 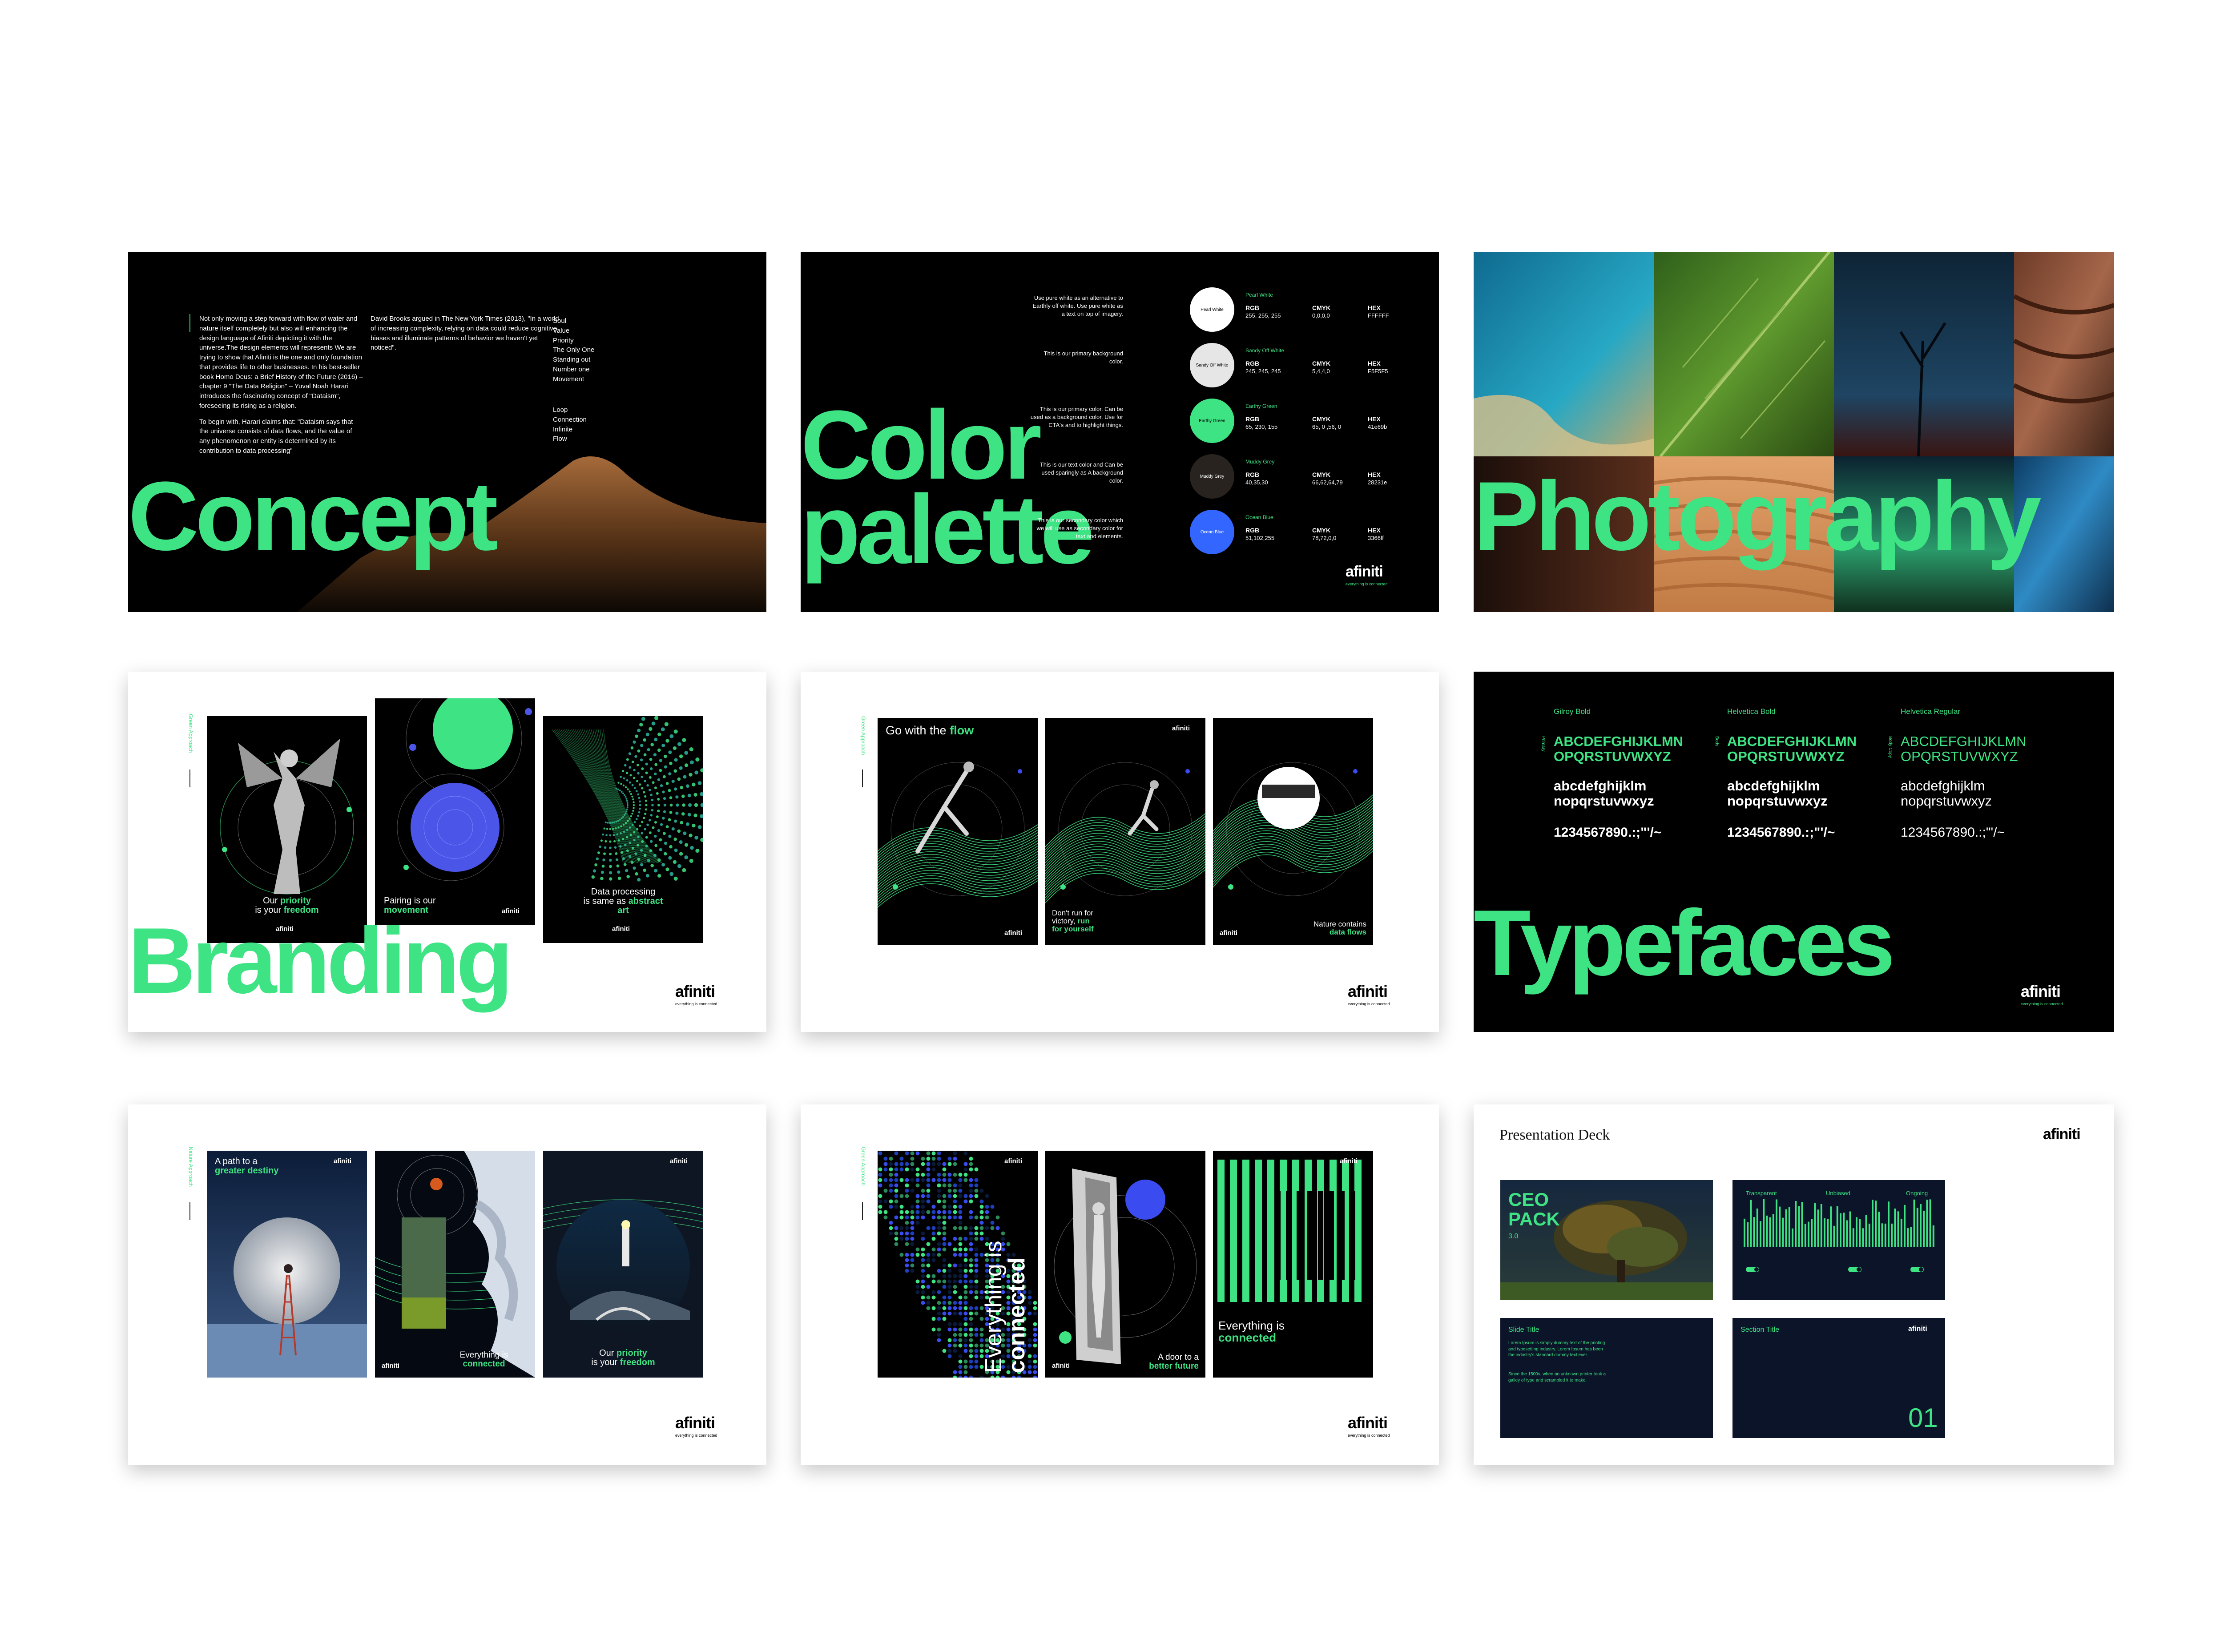 I want to click on caption-text: victory,, so click(x=1065, y=920).